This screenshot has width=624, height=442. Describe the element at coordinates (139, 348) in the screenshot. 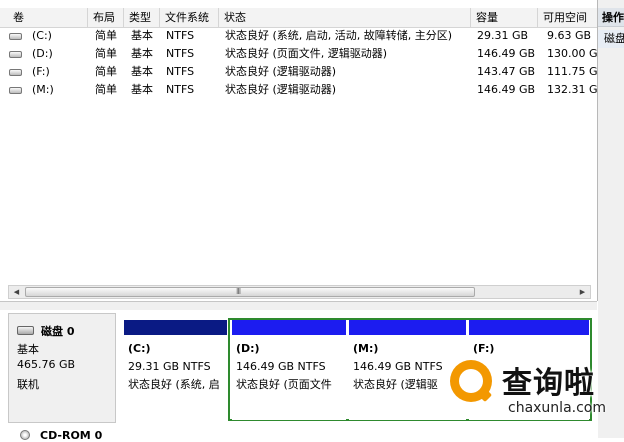

I see `partition-label: (C:)` at that location.